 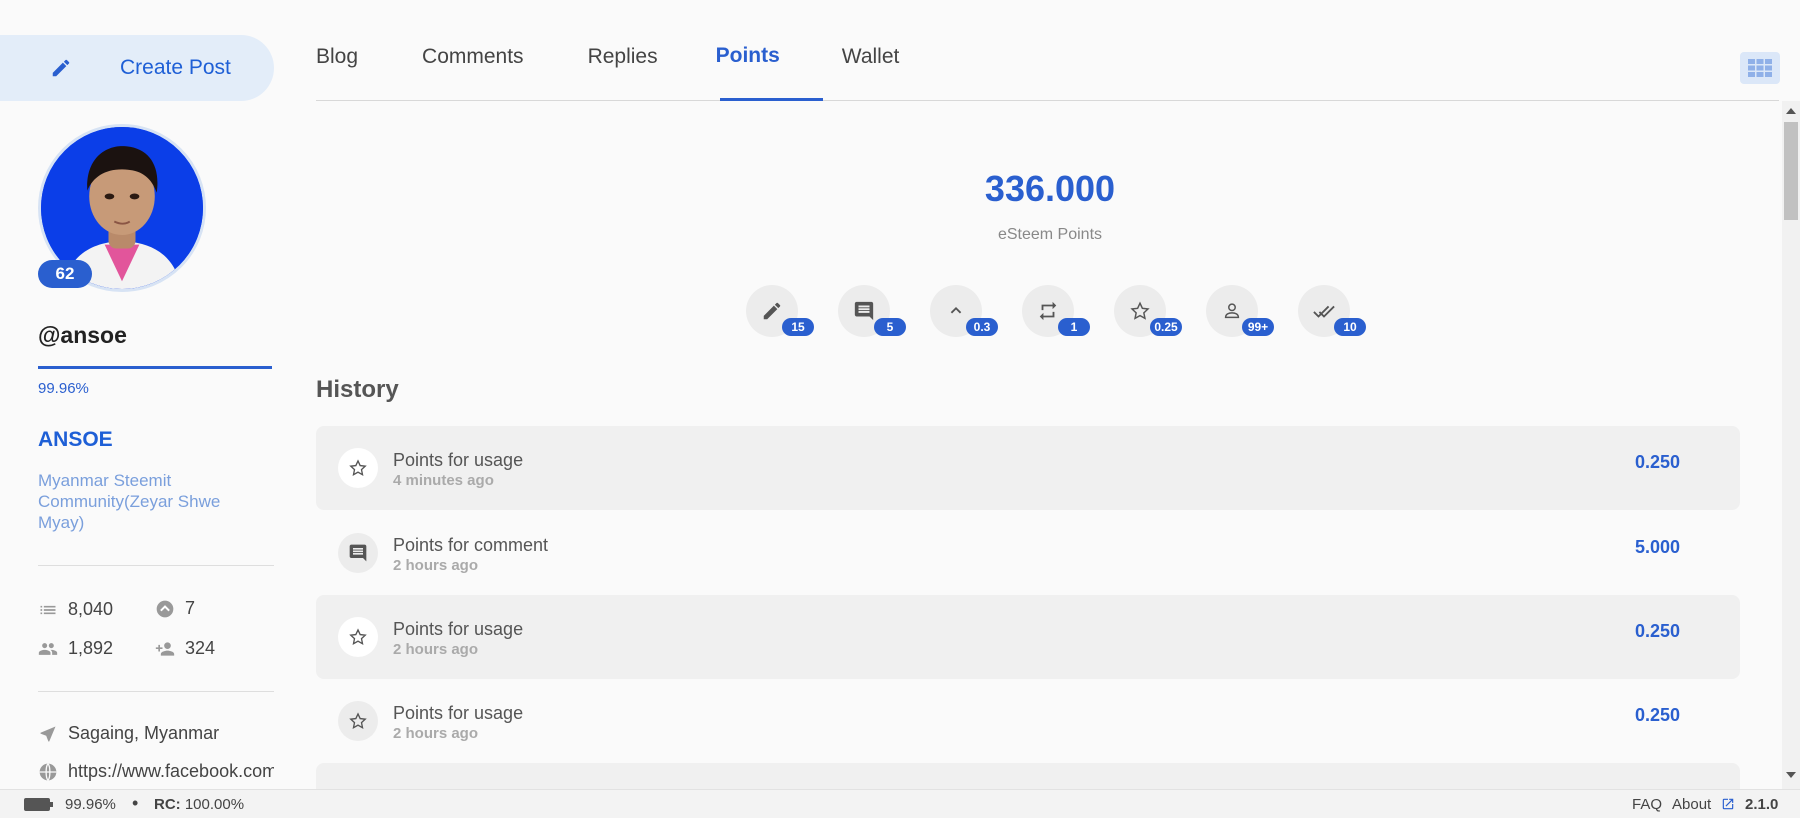 I want to click on footer-rc: RC: 100.00%, so click(x=199, y=804).